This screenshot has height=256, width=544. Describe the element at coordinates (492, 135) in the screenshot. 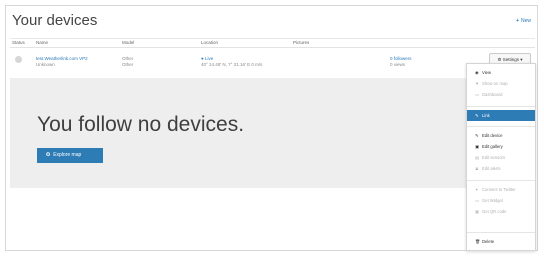

I see `menu-item-label: Edit device` at that location.